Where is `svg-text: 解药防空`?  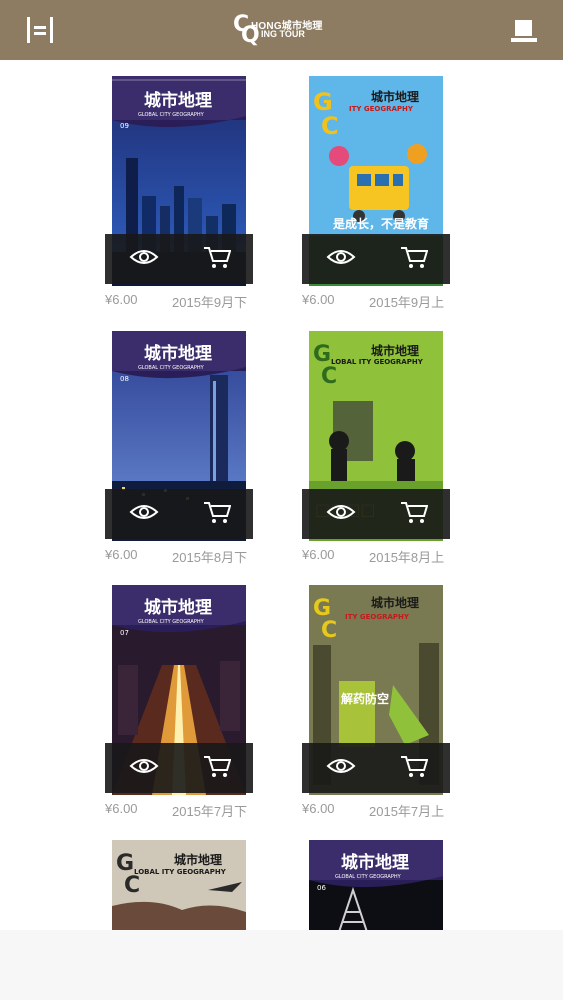
svg-text: 解药防空 is located at coordinates (365, 698).